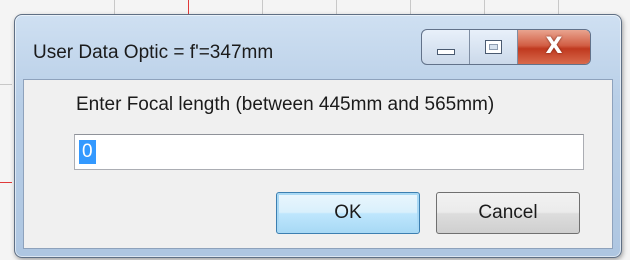 This screenshot has height=260, width=630. What do you see at coordinates (446, 47) in the screenshot?
I see `minimize-button` at bounding box center [446, 47].